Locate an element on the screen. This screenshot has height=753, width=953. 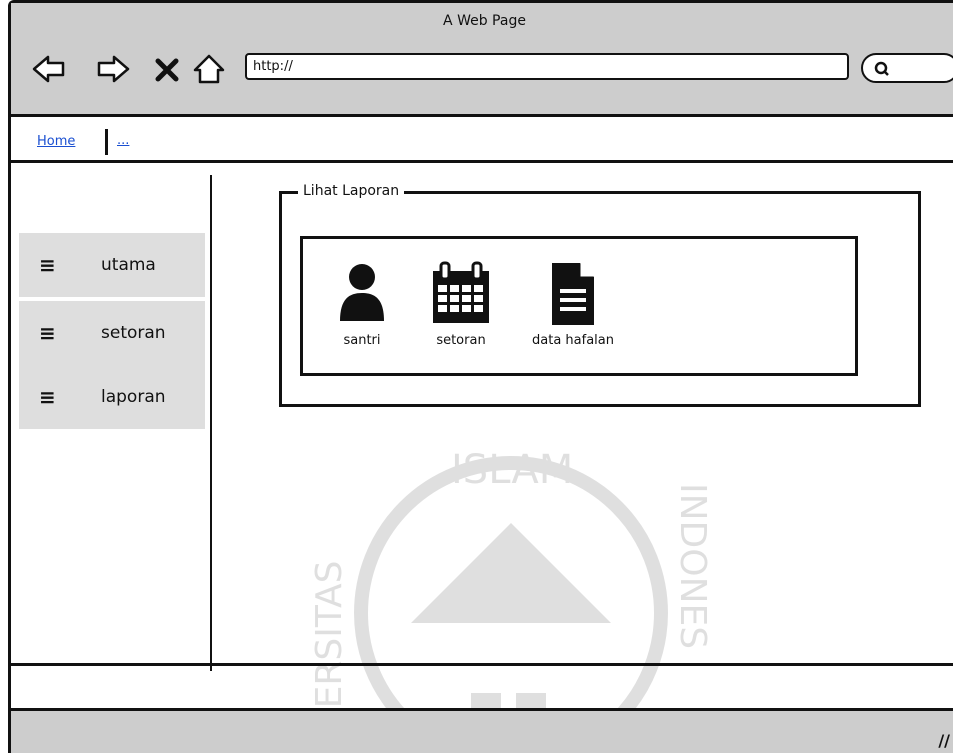
search-icon is located at coordinates (881, 68).